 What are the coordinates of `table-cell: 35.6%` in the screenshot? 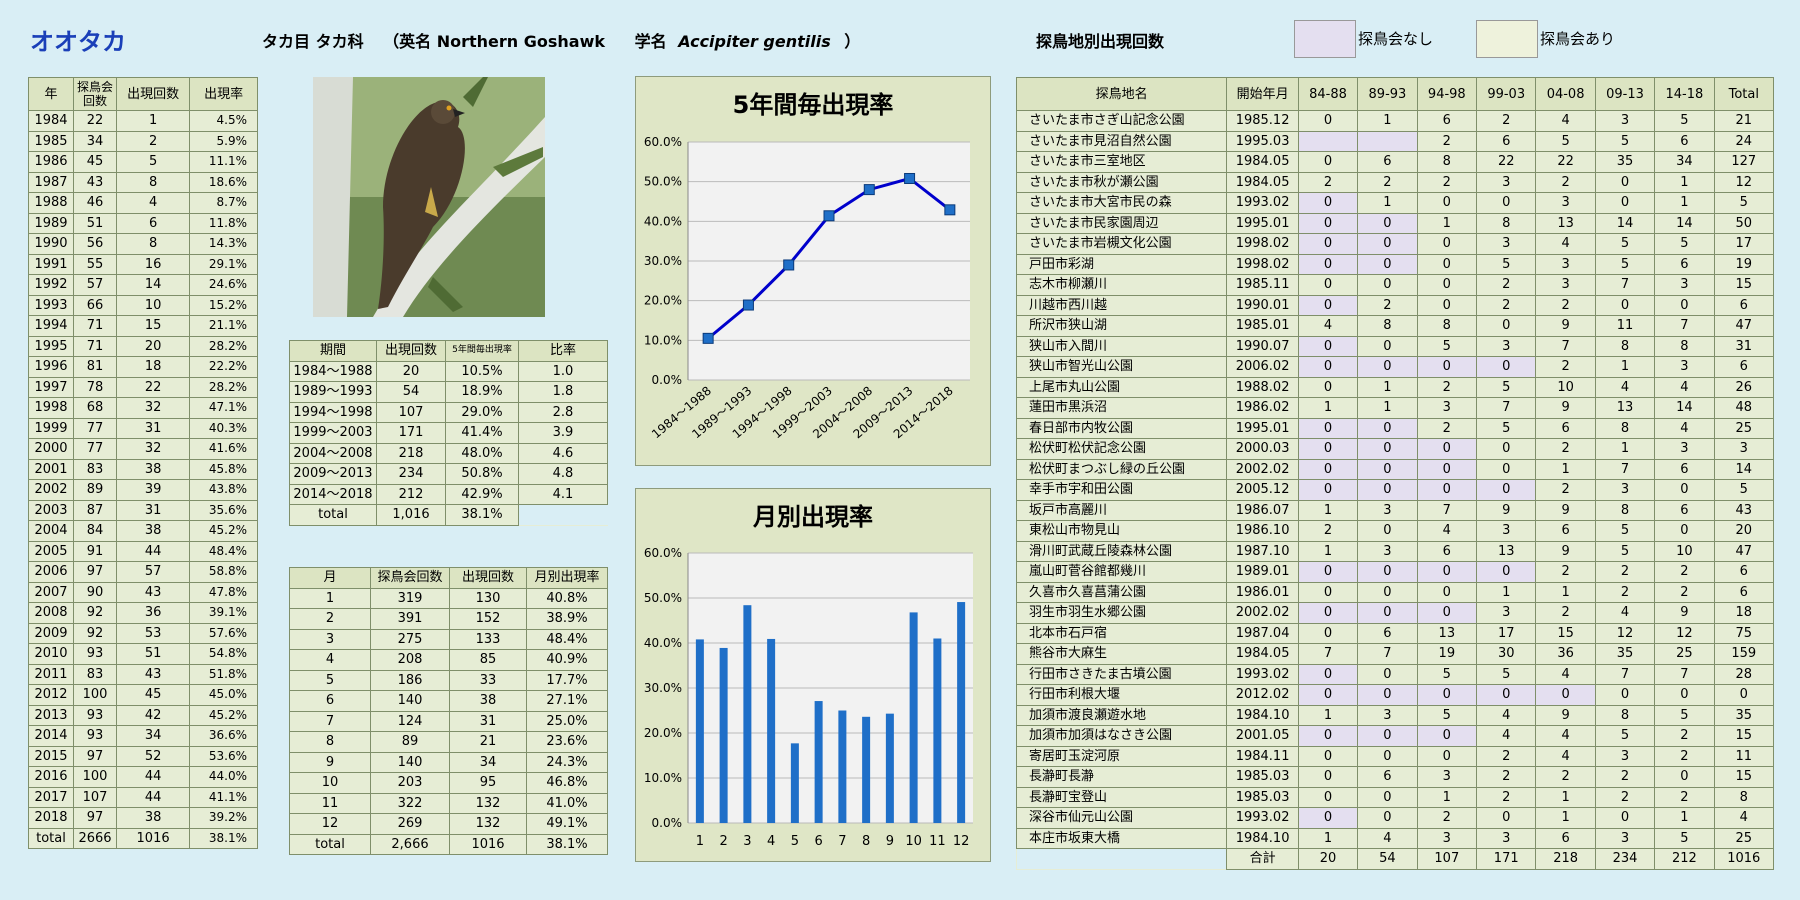 It's located at (223, 510).